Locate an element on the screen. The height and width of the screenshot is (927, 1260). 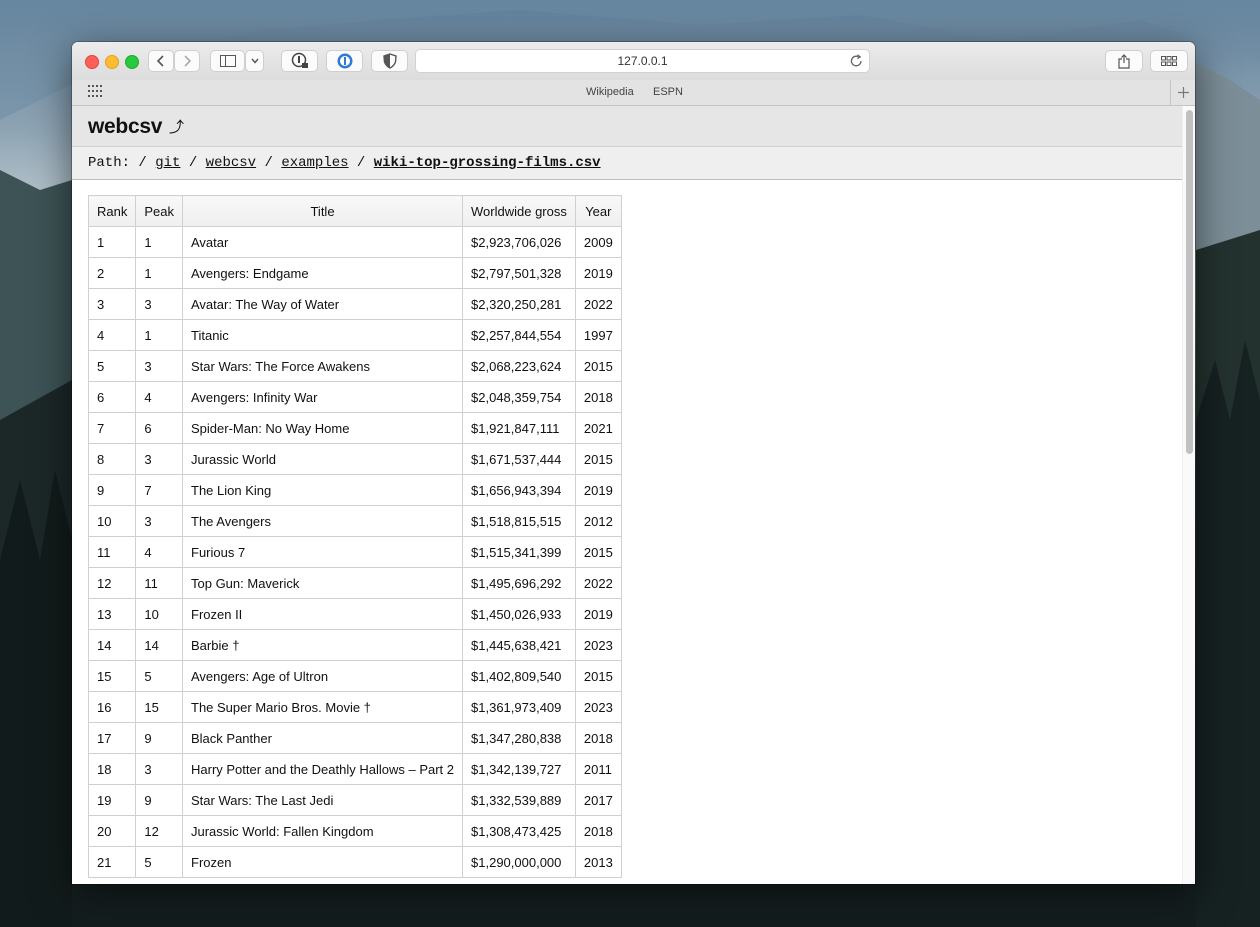
browser-toolbar: 127.0.0.1 is located at coordinates (633, 61).